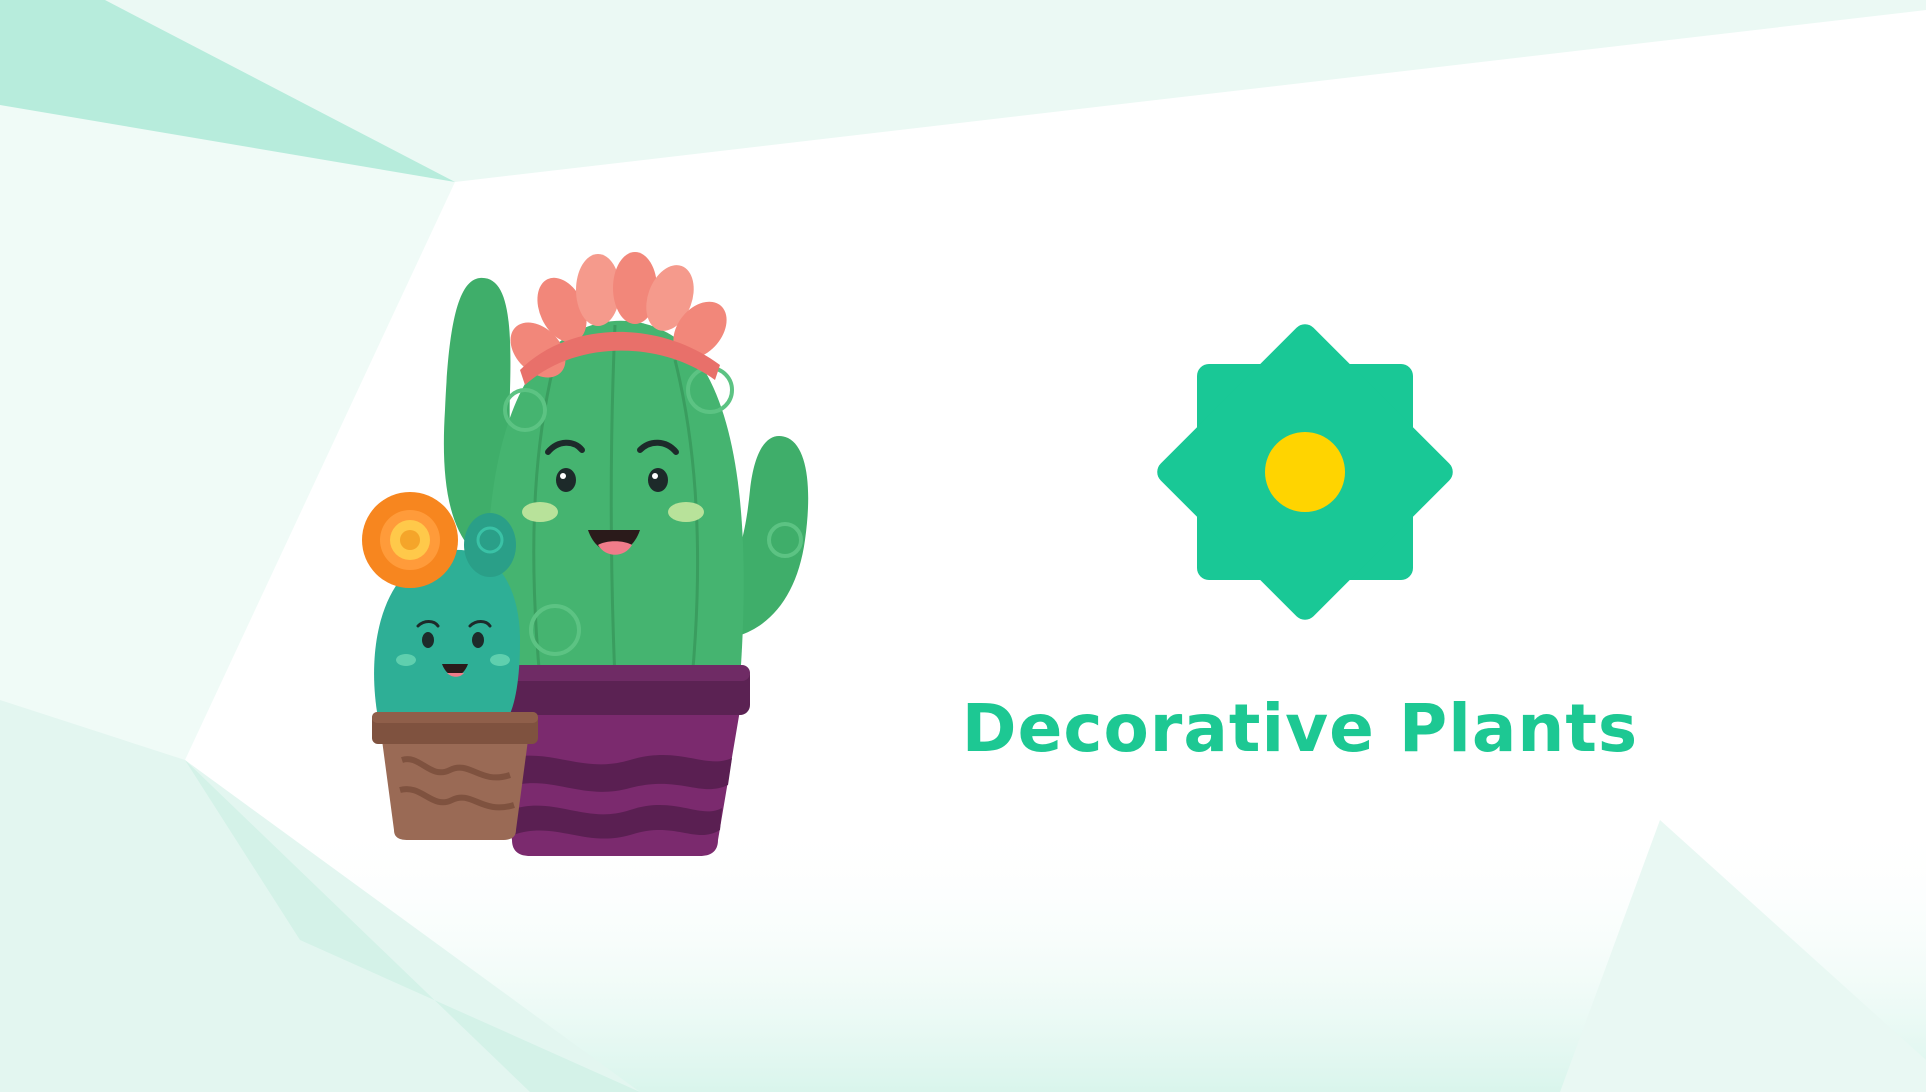 This screenshot has height=1092, width=1926. Describe the element at coordinates (410, 540) in the screenshot. I see `small-cactus-flower` at that location.